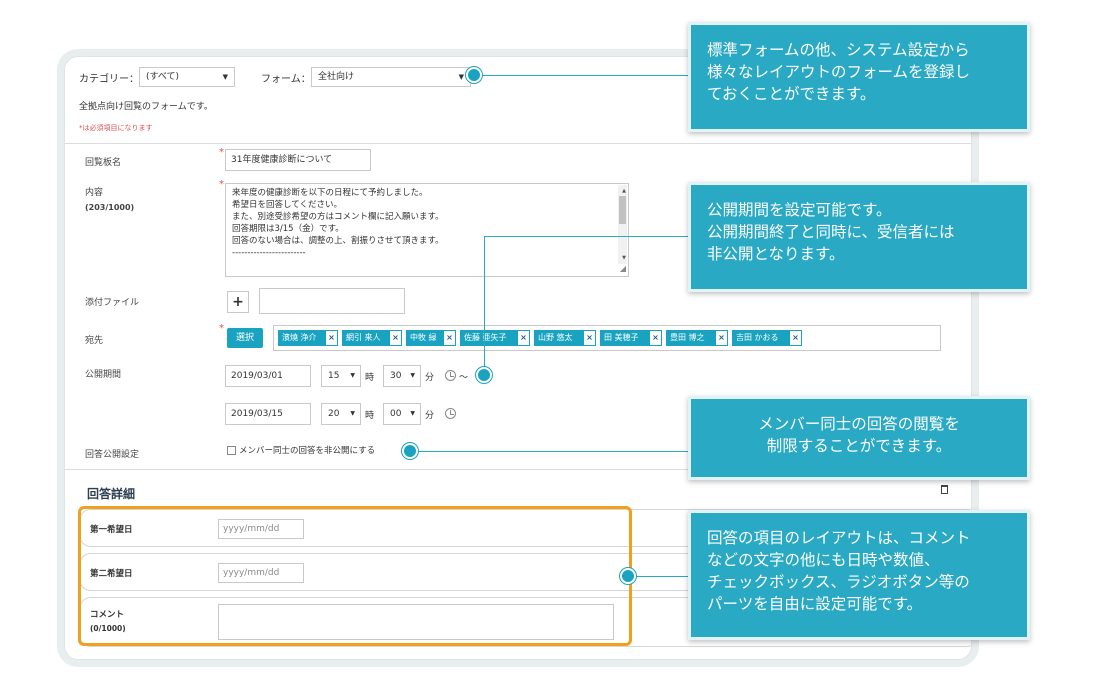 This screenshot has height=680, width=1100. I want to click on content-label: 内容, so click(94, 193).